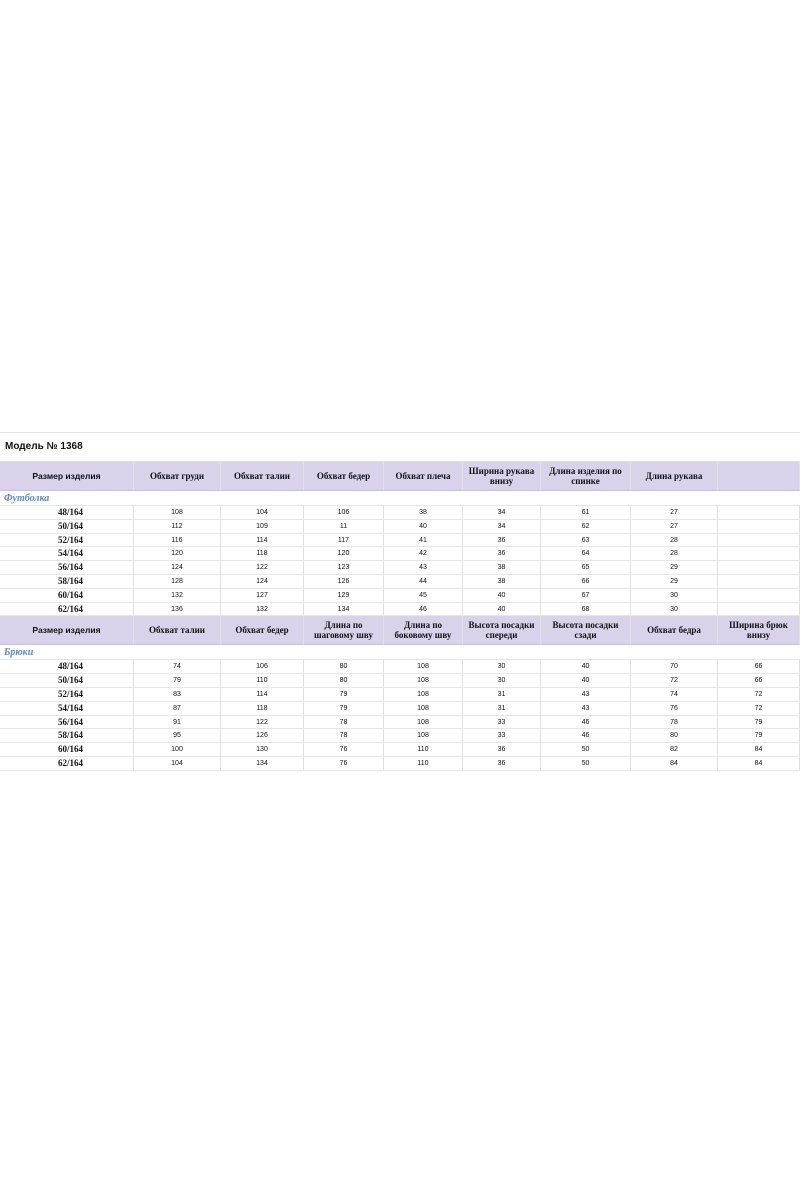  Describe the element at coordinates (177, 736) in the screenshot. I see `value-cell: 95` at that location.